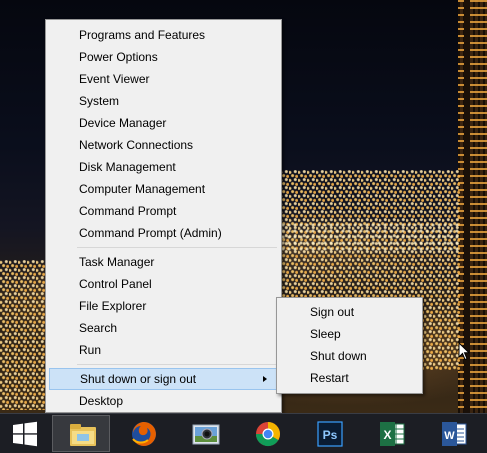 The height and width of the screenshot is (453, 487). Describe the element at coordinates (370, 237) in the screenshot. I see `bridge-lights` at that location.